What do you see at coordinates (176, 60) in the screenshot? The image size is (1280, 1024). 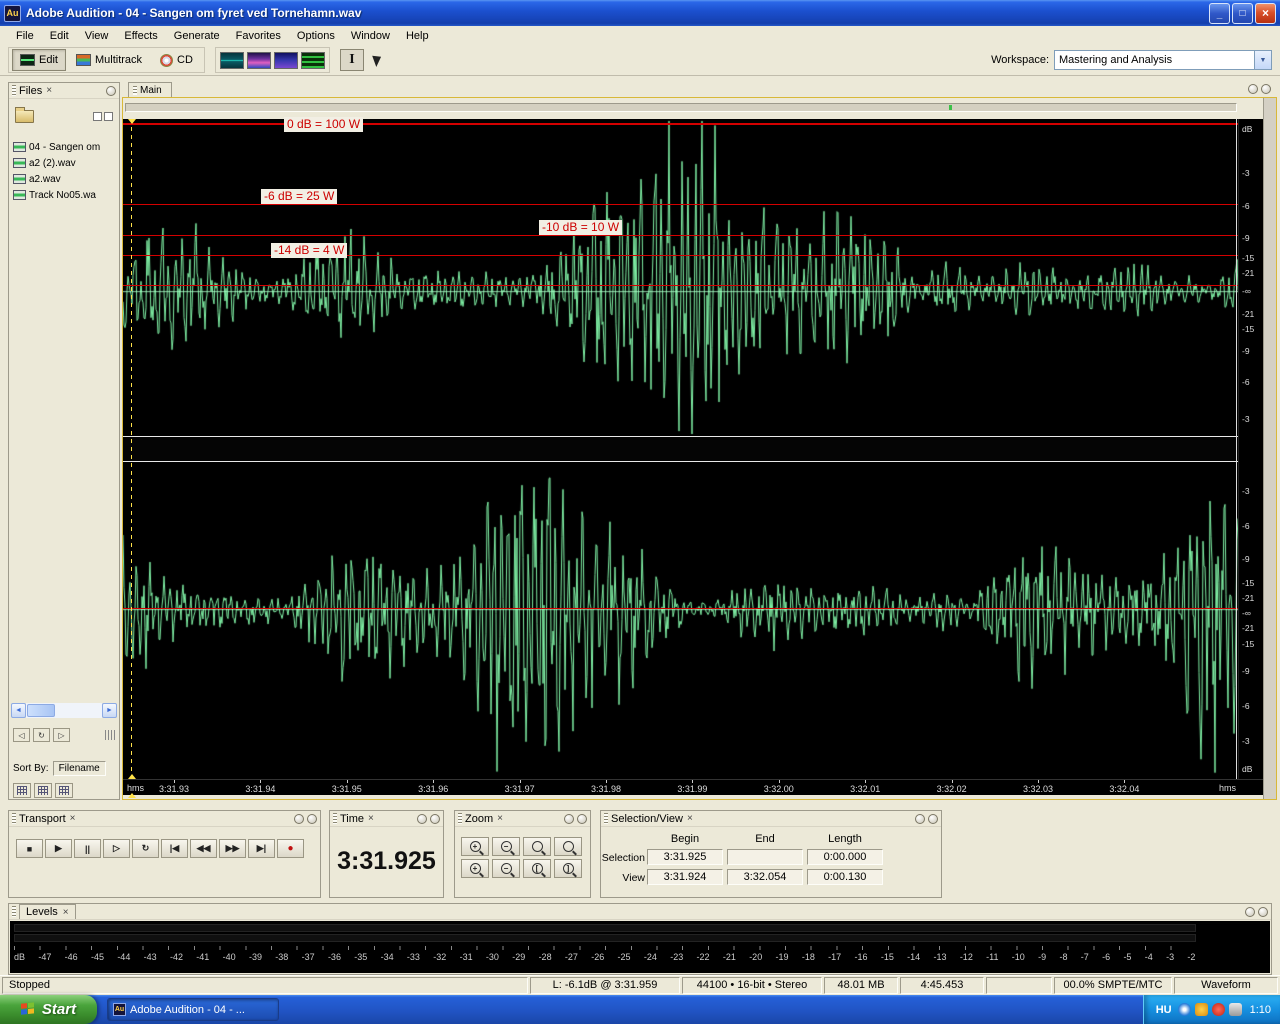 I see `cd-view-button: CD` at bounding box center [176, 60].